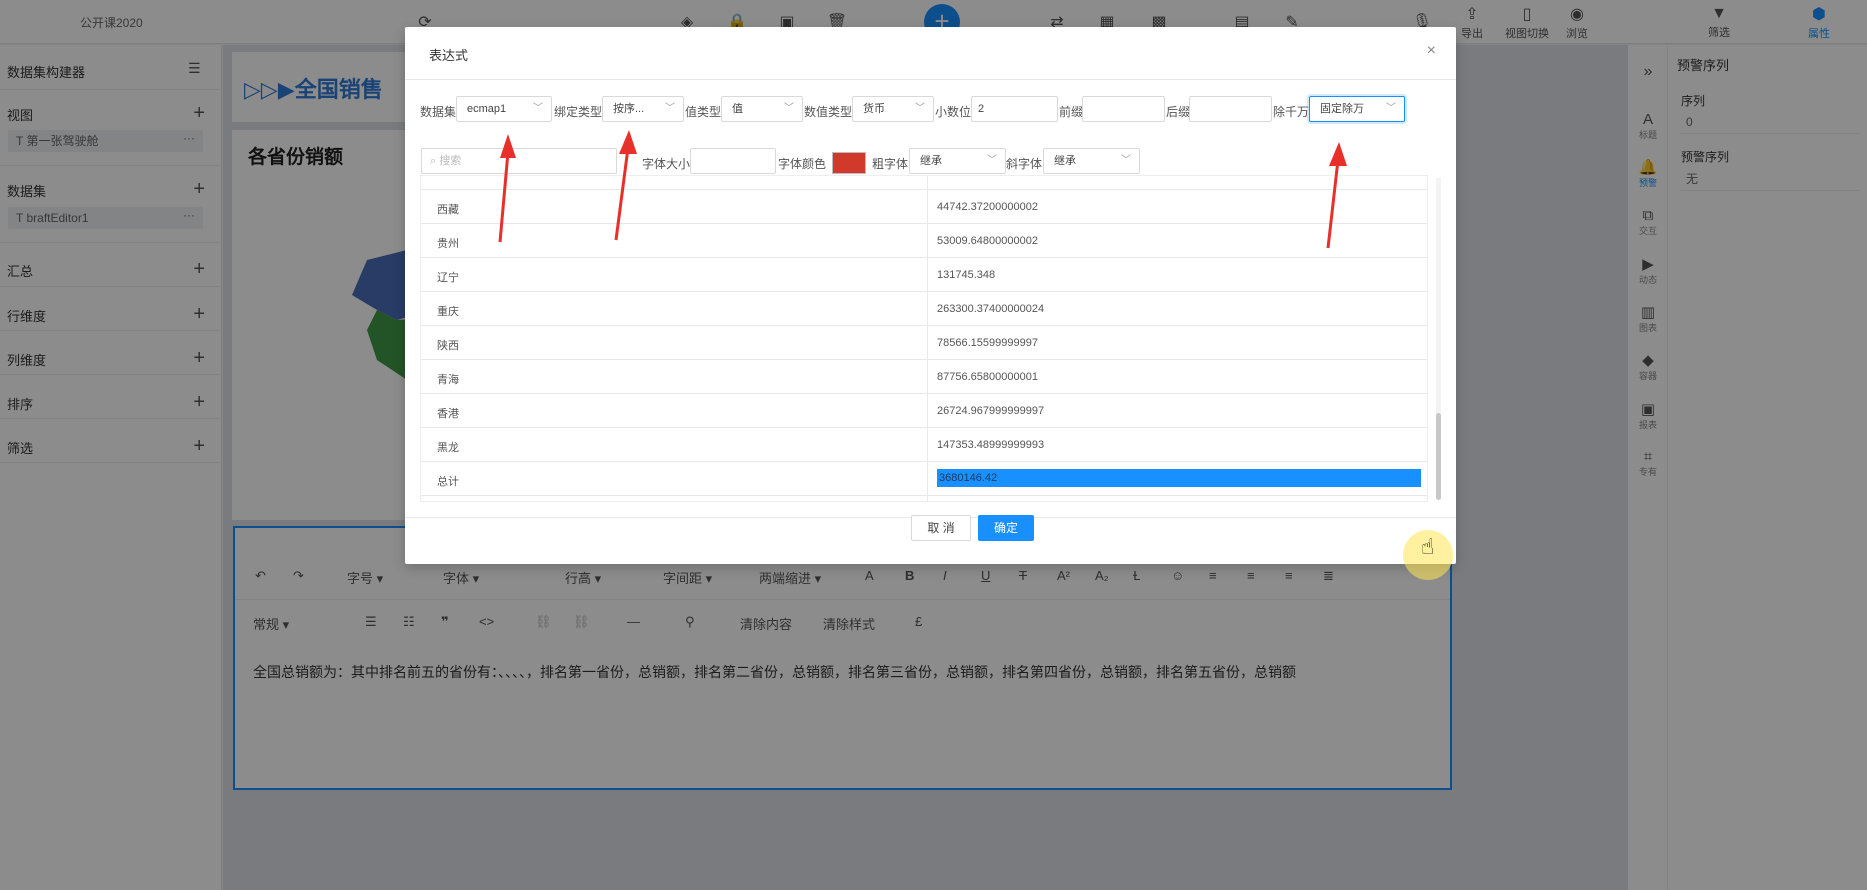 This screenshot has width=1867, height=890. What do you see at coordinates (1291, 112) in the screenshot?
I see `divide-label: 除千万` at bounding box center [1291, 112].